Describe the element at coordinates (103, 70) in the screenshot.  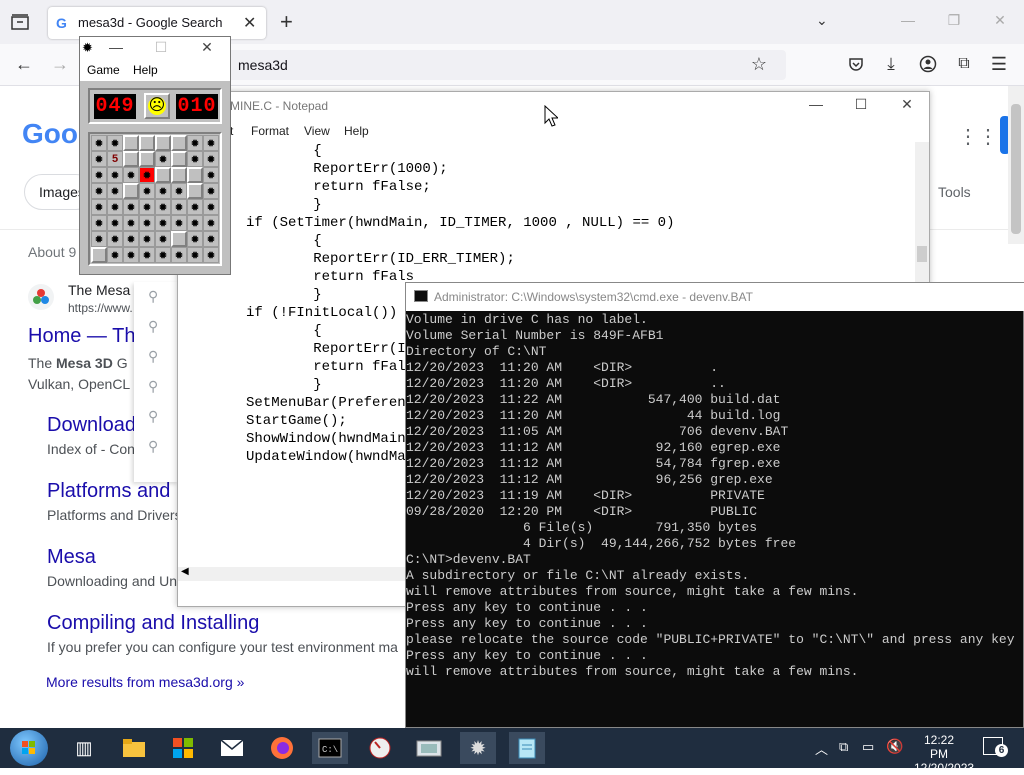
I see `menu-game: Game` at that location.